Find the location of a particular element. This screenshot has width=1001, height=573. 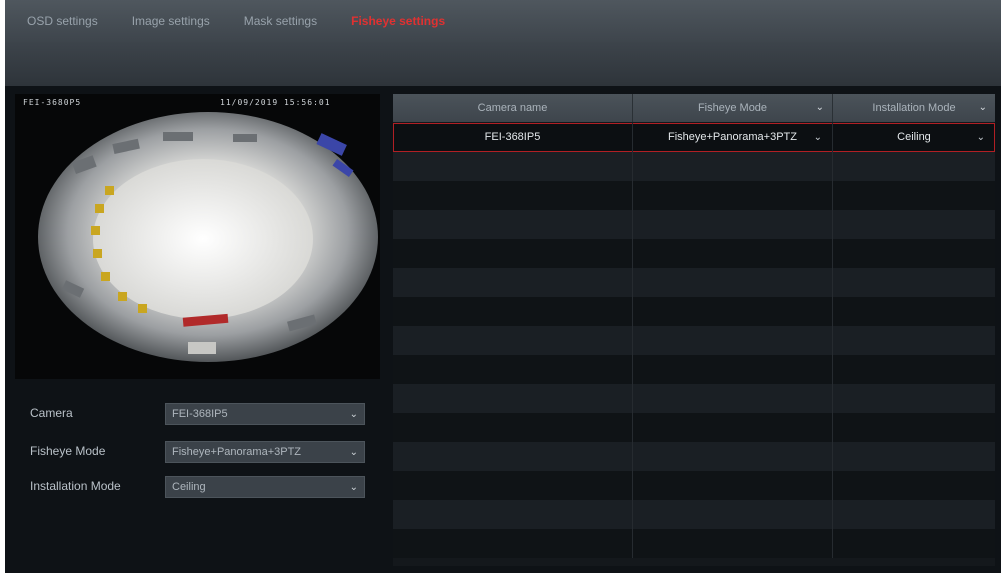

header-fisheye-mode: Fisheye Mode ⌄ is located at coordinates (733, 108).